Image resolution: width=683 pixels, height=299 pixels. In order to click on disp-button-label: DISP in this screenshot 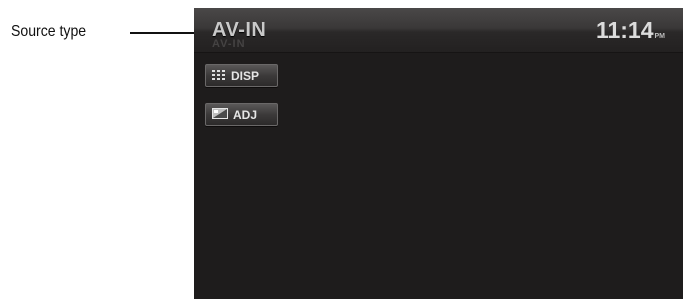, I will do `click(245, 75)`.